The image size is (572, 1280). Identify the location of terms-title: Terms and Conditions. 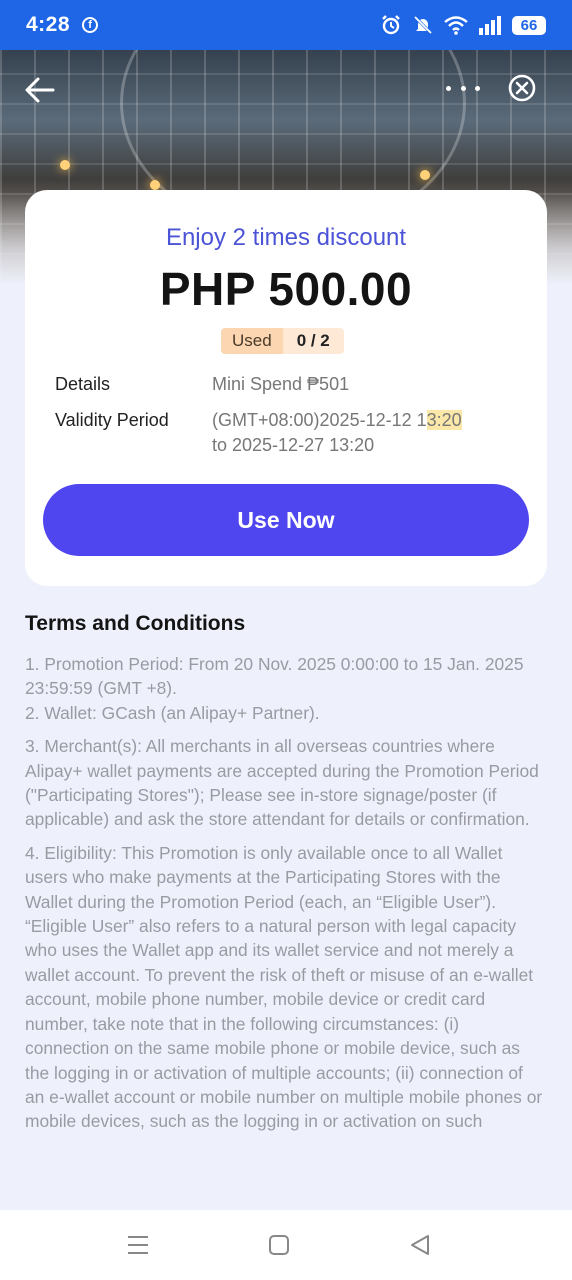
(135, 623).